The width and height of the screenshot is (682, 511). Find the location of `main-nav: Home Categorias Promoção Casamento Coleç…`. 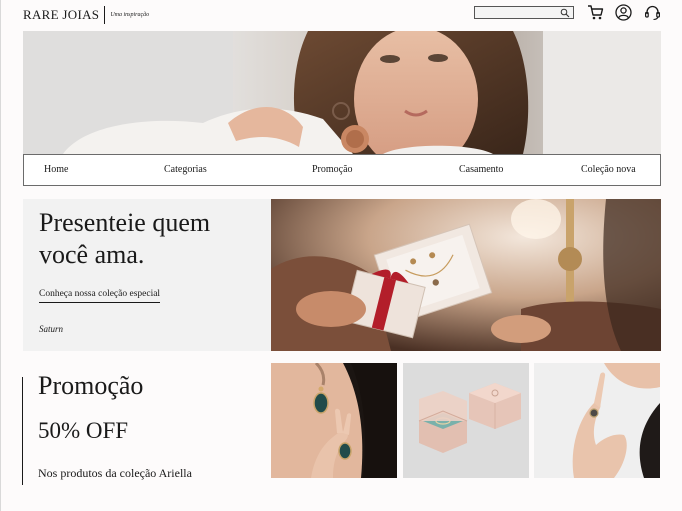

main-nav: Home Categorias Promoção Casamento Coleç… is located at coordinates (342, 170).